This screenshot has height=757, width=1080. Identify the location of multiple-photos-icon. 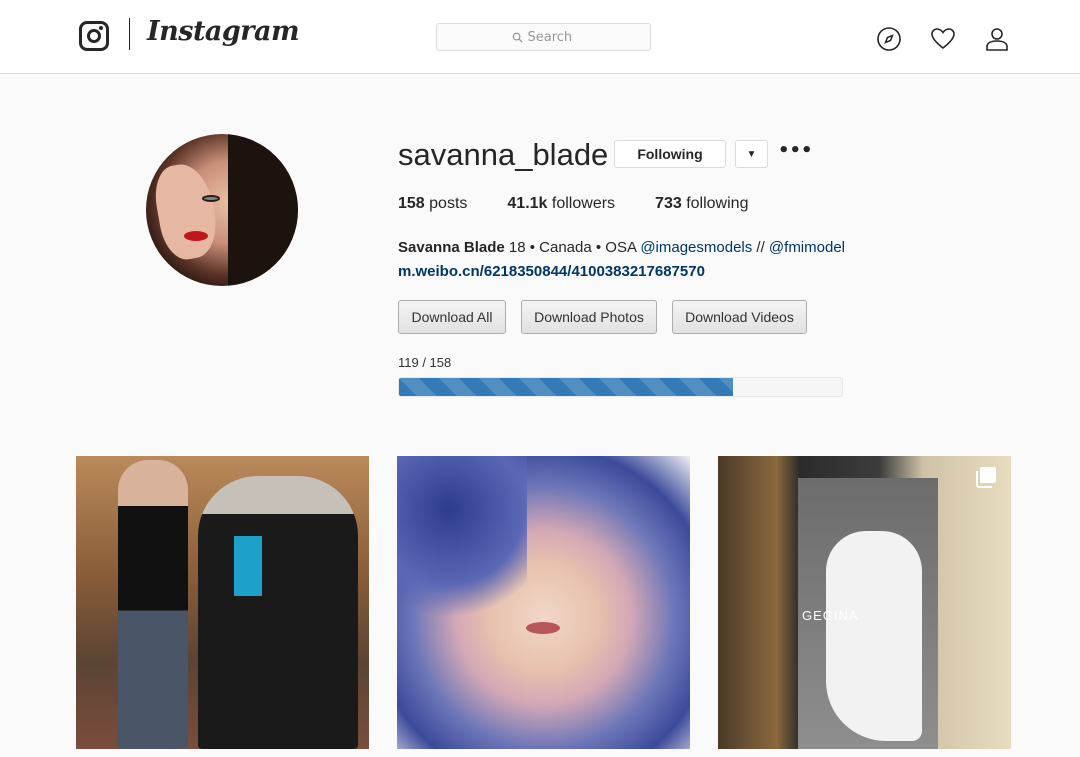
(986, 477).